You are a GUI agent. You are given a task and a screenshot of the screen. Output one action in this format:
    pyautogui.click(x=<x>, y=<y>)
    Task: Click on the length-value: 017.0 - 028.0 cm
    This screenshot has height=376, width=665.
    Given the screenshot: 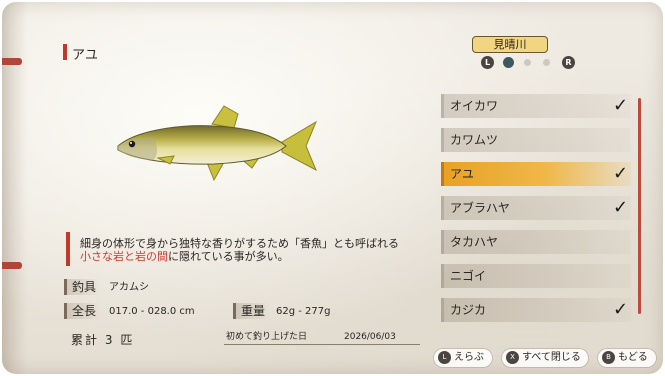 What is the action you would take?
    pyautogui.click(x=152, y=311)
    